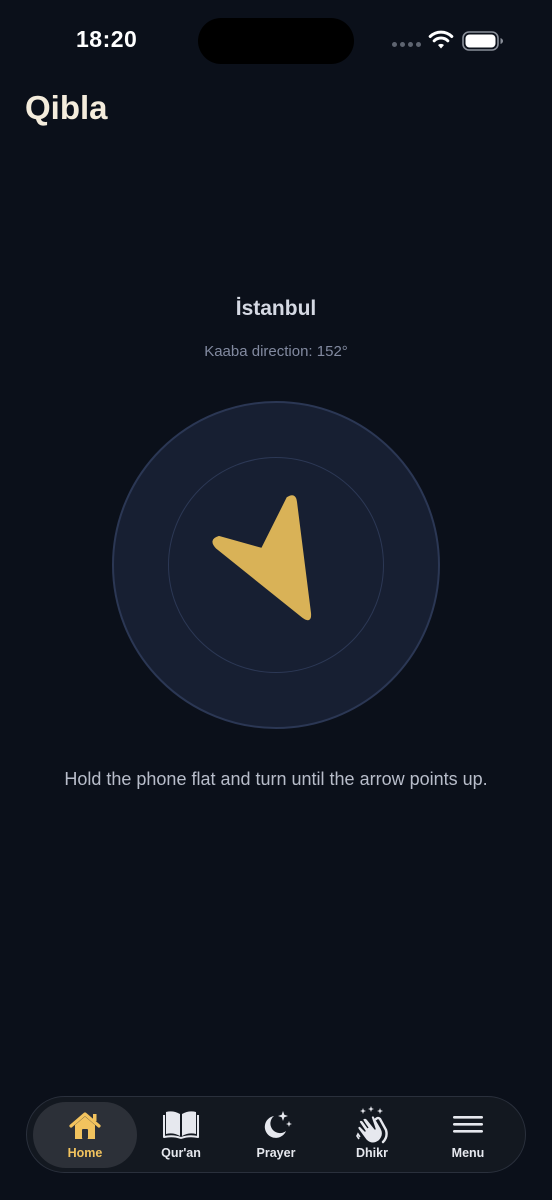 This screenshot has height=1200, width=552. Describe the element at coordinates (262, 558) in the screenshot. I see `qibla-arrow-icon` at that location.